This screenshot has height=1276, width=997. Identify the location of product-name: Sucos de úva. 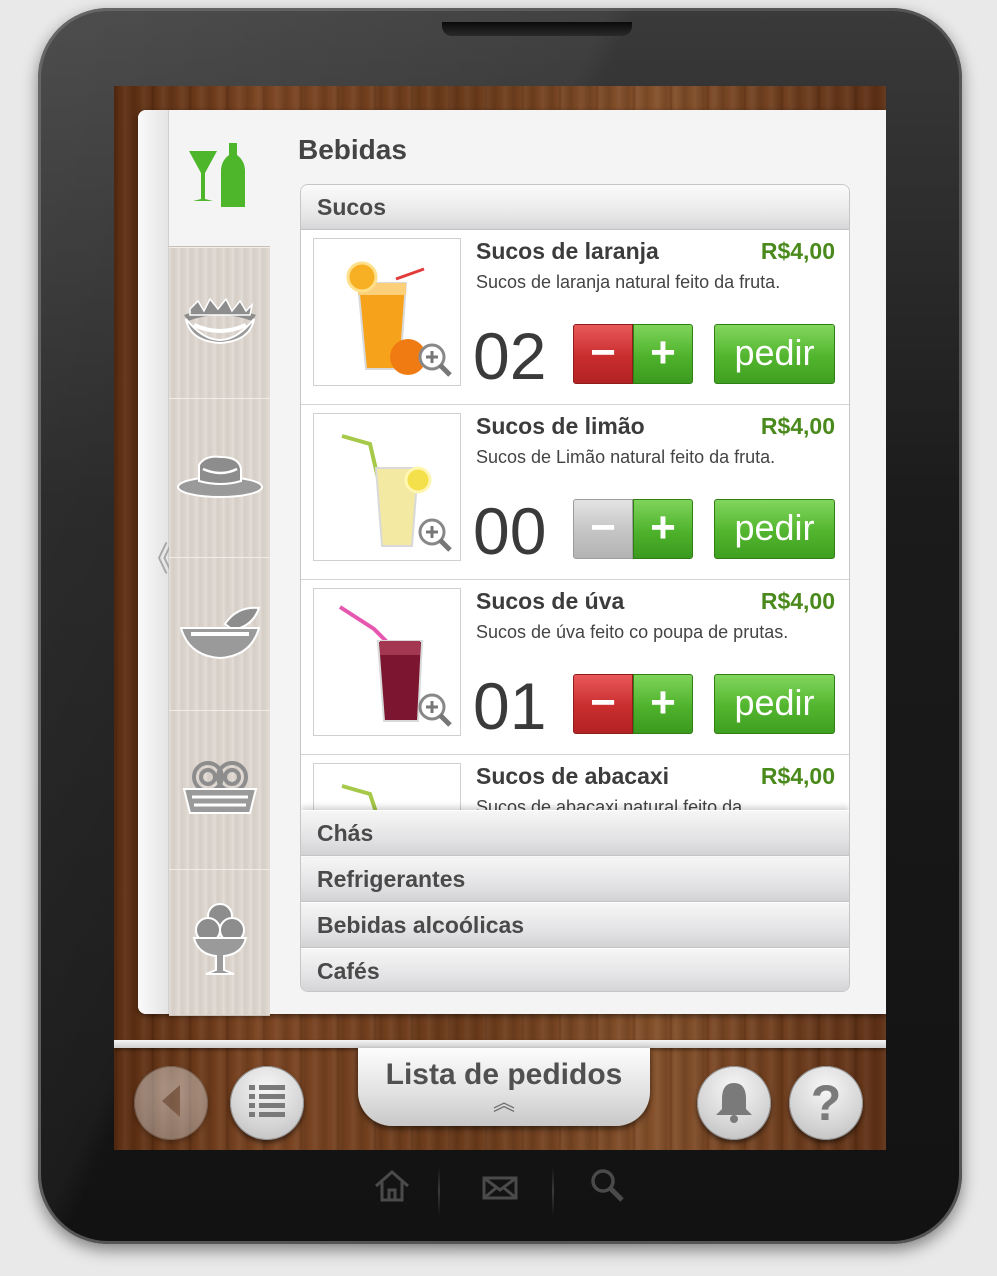
(550, 601).